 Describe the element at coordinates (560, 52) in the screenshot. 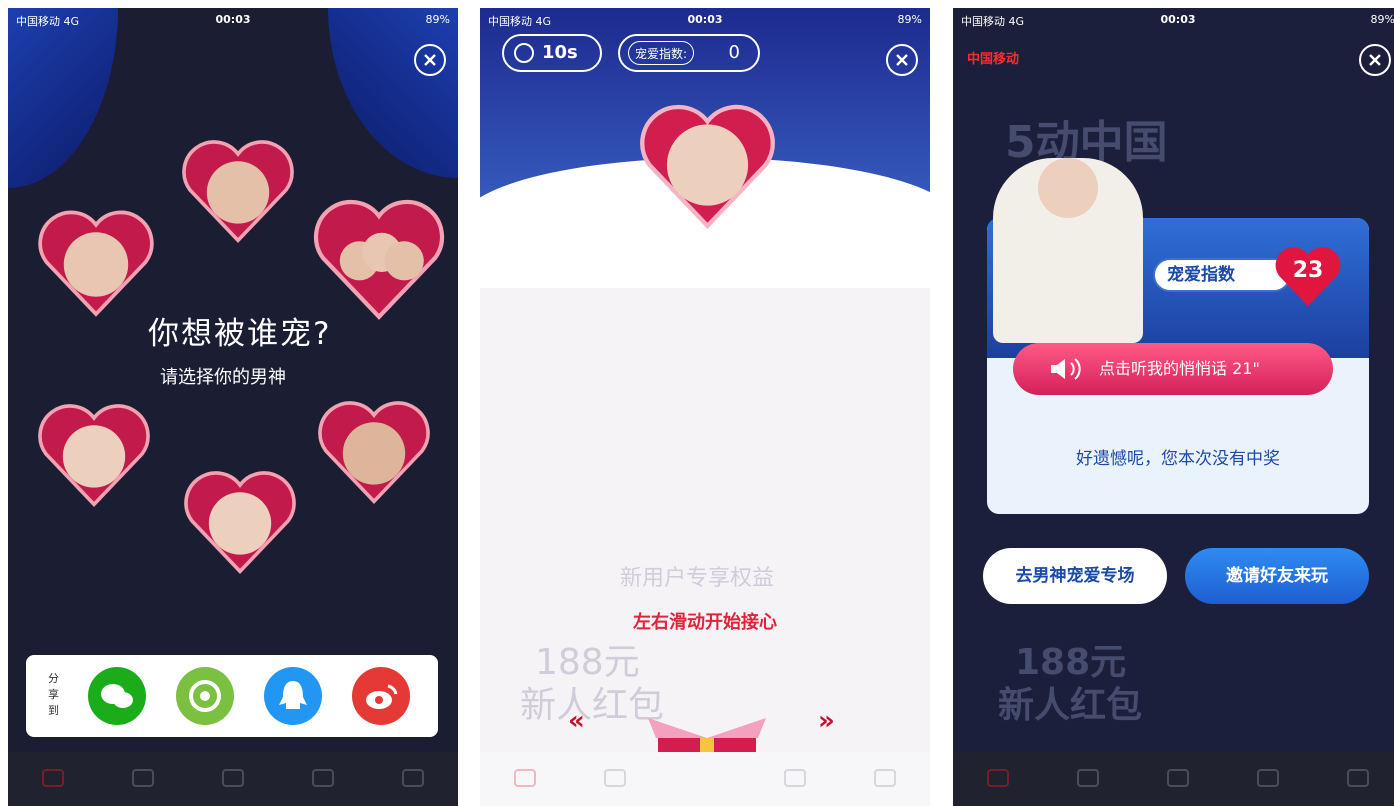

I see `timer-value: 10s` at that location.